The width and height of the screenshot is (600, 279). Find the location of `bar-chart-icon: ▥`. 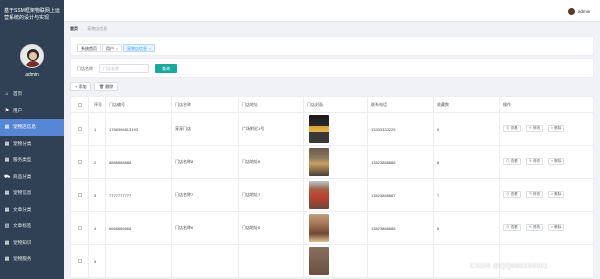

bar-chart-icon: ▥ is located at coordinates (7, 226).